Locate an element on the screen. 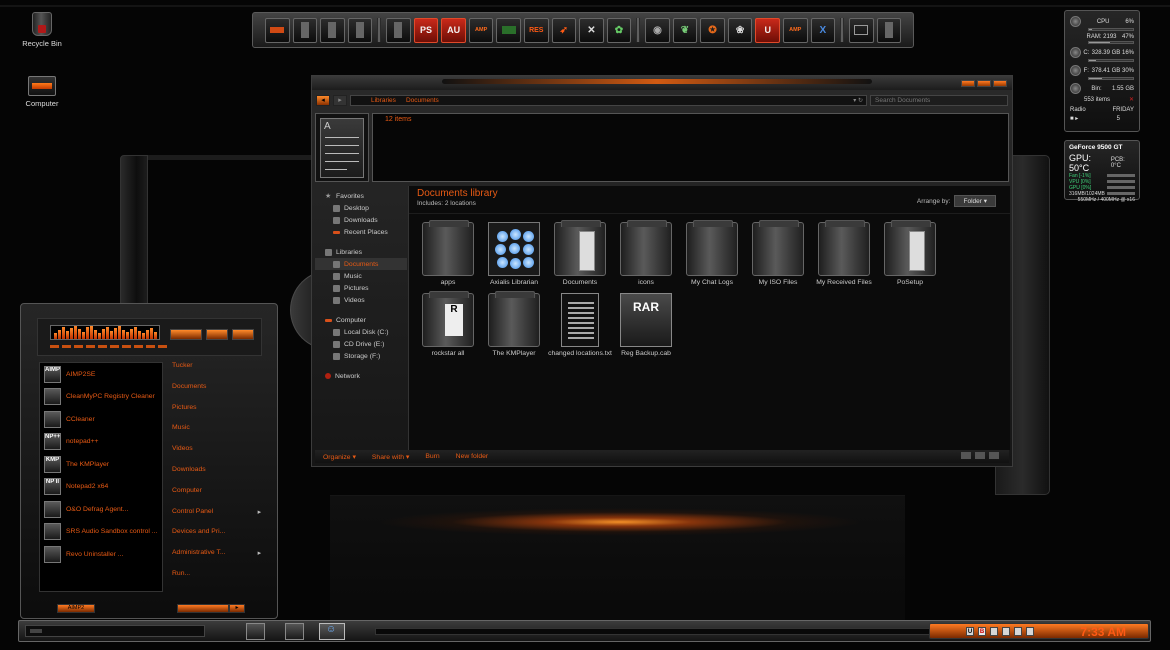 The height and width of the screenshot is (650, 1170). nav-recent-places: Recent Places is located at coordinates (361, 232).